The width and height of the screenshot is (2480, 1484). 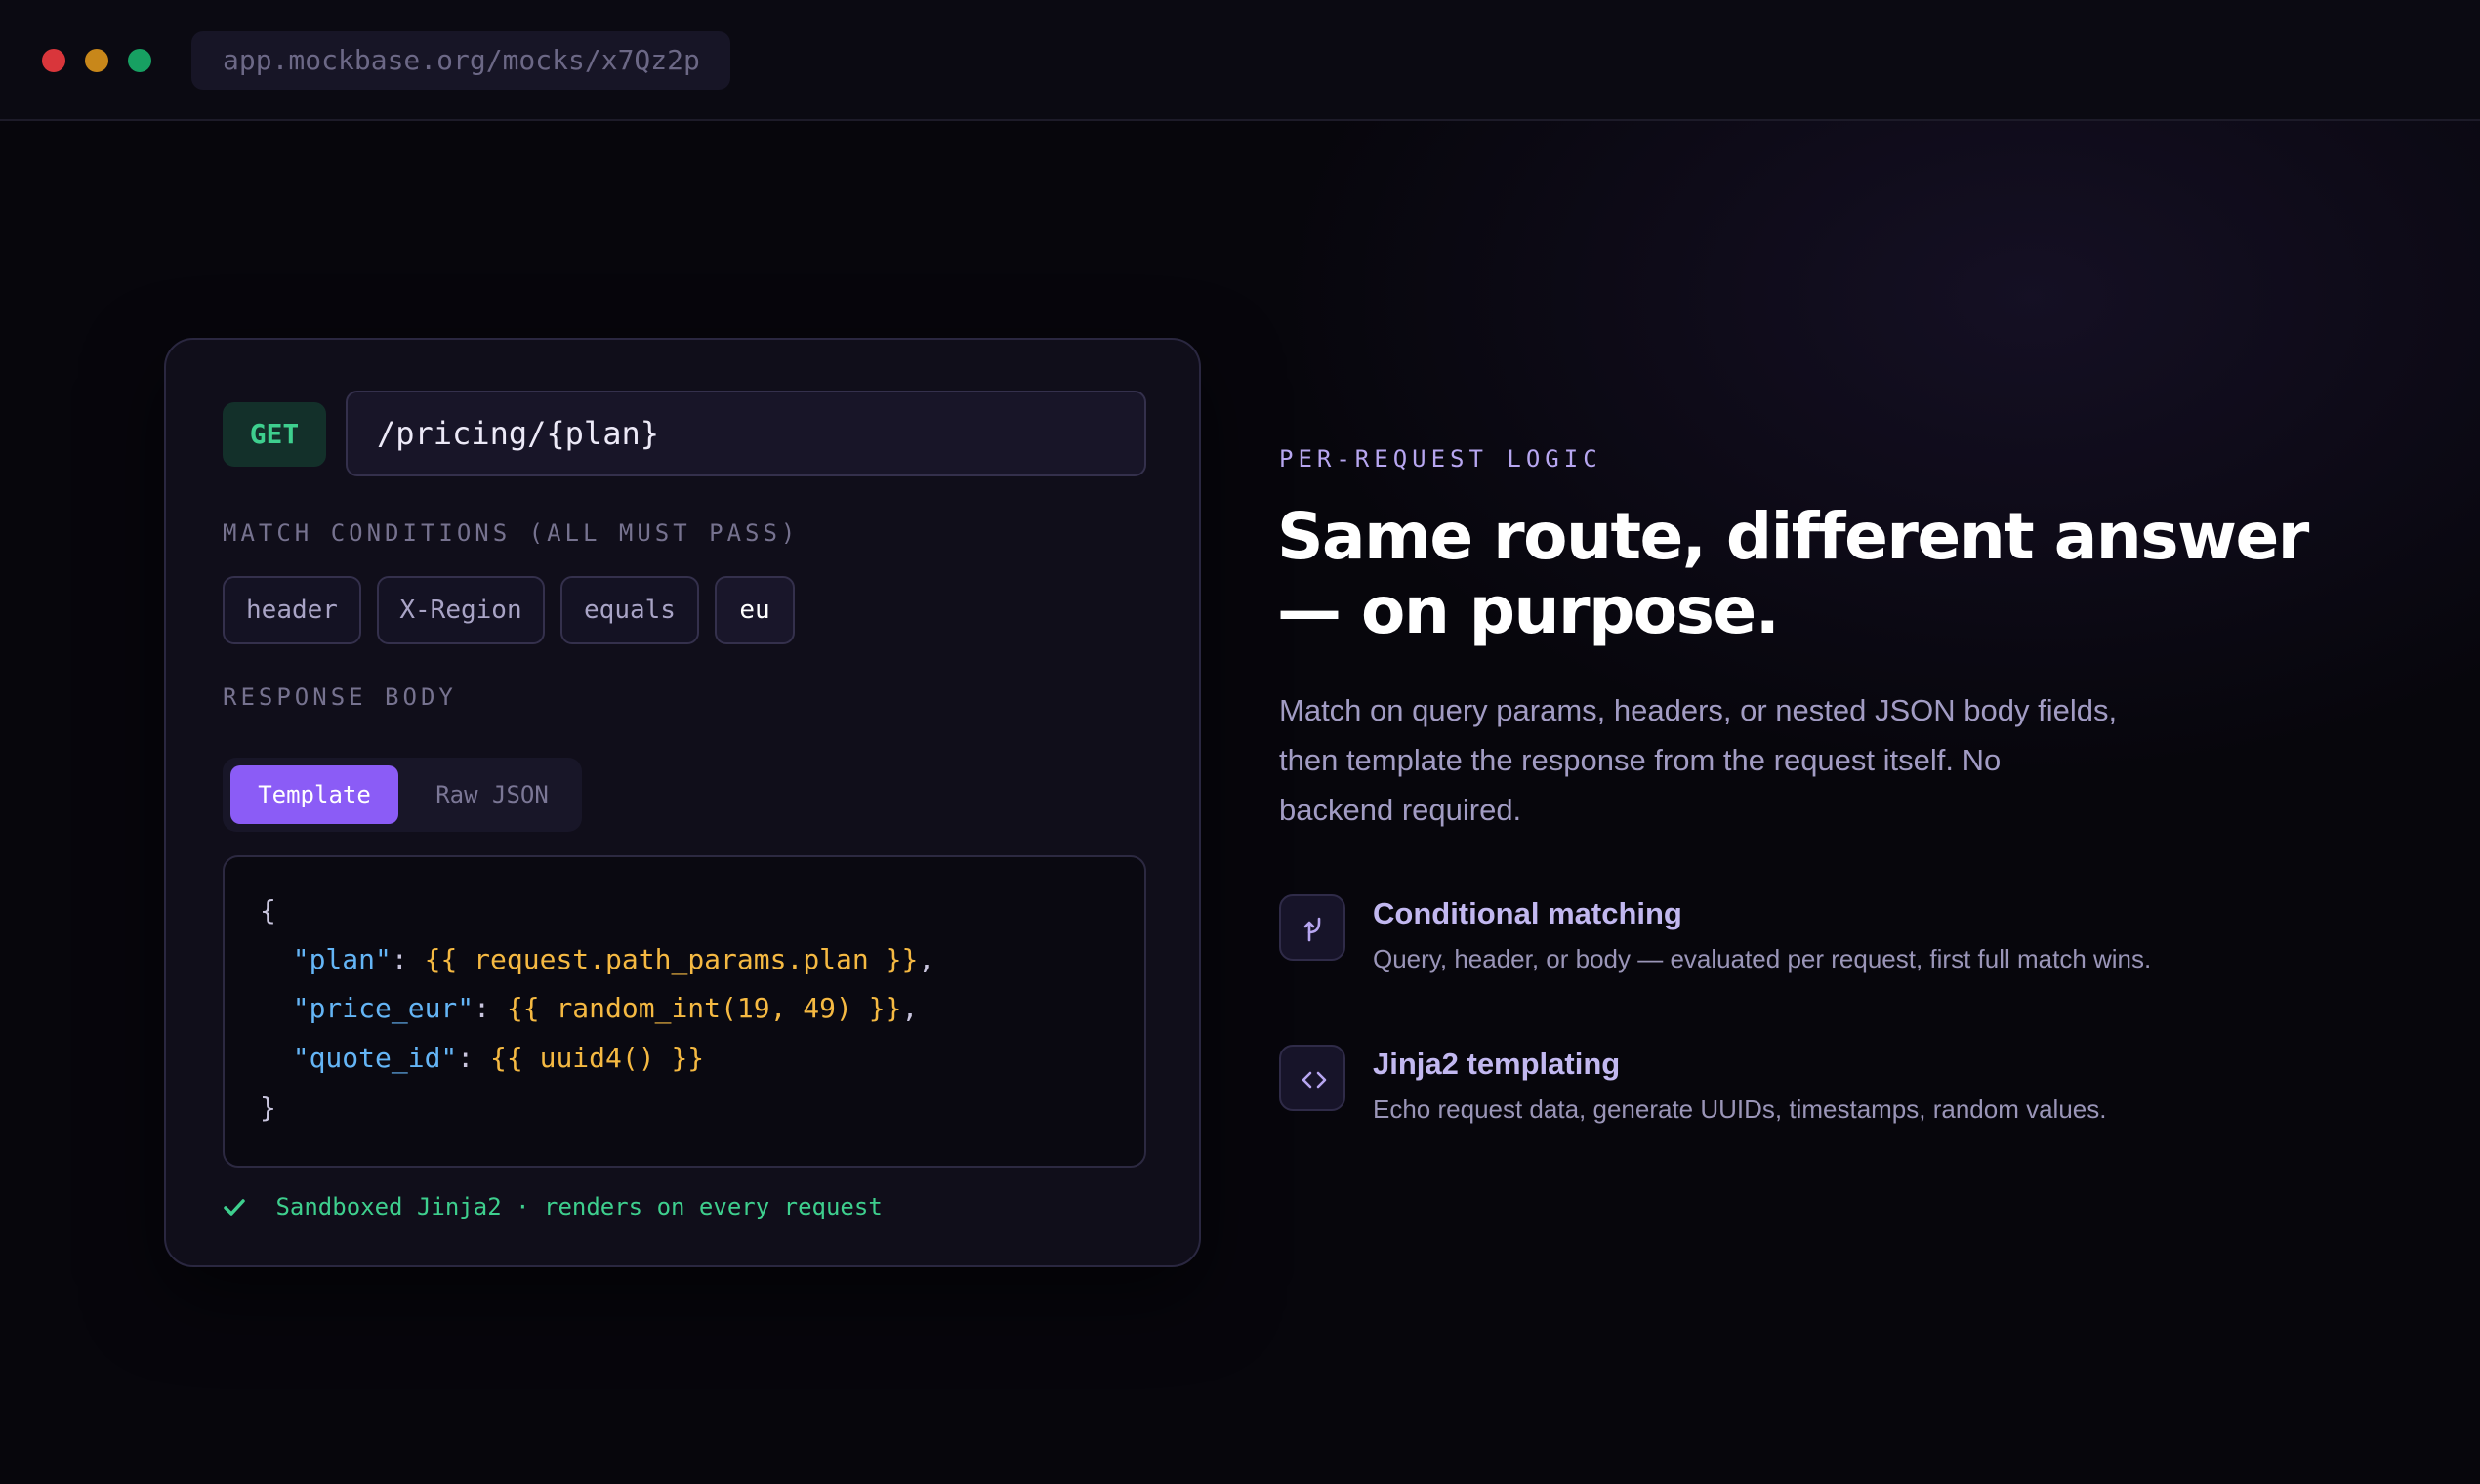 I want to click on code-line: "quote_id": {{ uuid4() }}, so click(x=498, y=1058).